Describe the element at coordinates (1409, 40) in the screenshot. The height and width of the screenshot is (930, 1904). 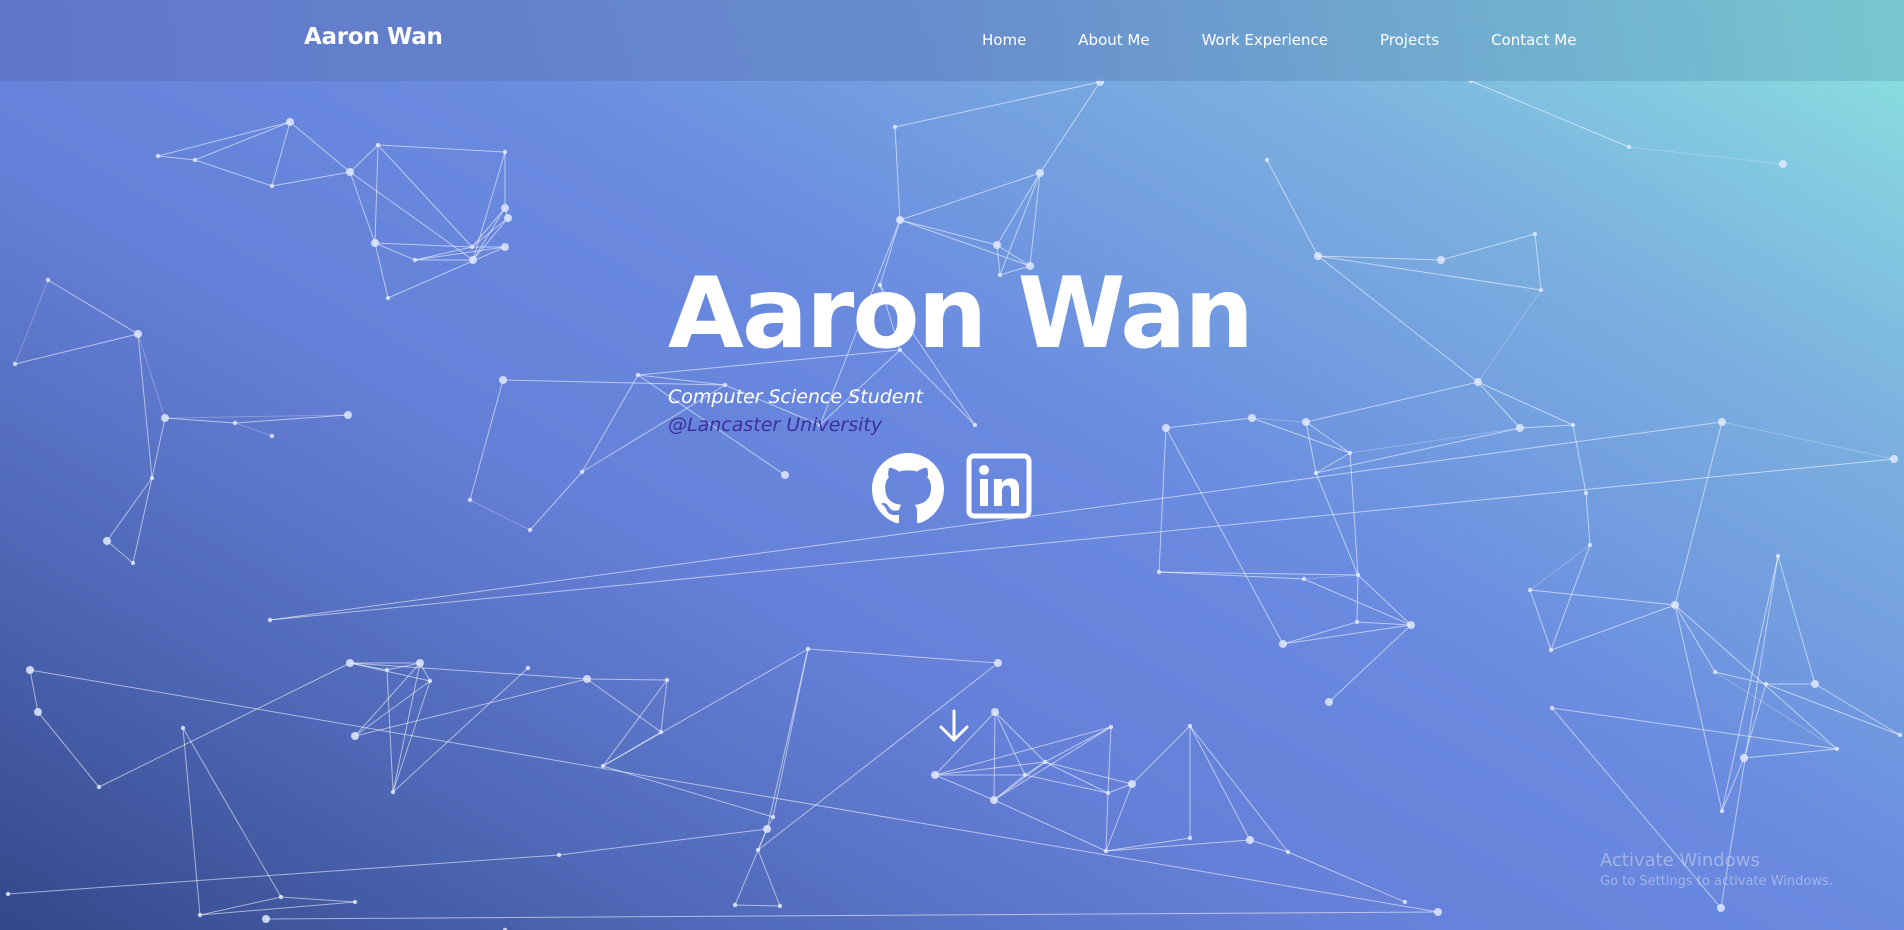
I see `nav-link-projects: Projects` at that location.